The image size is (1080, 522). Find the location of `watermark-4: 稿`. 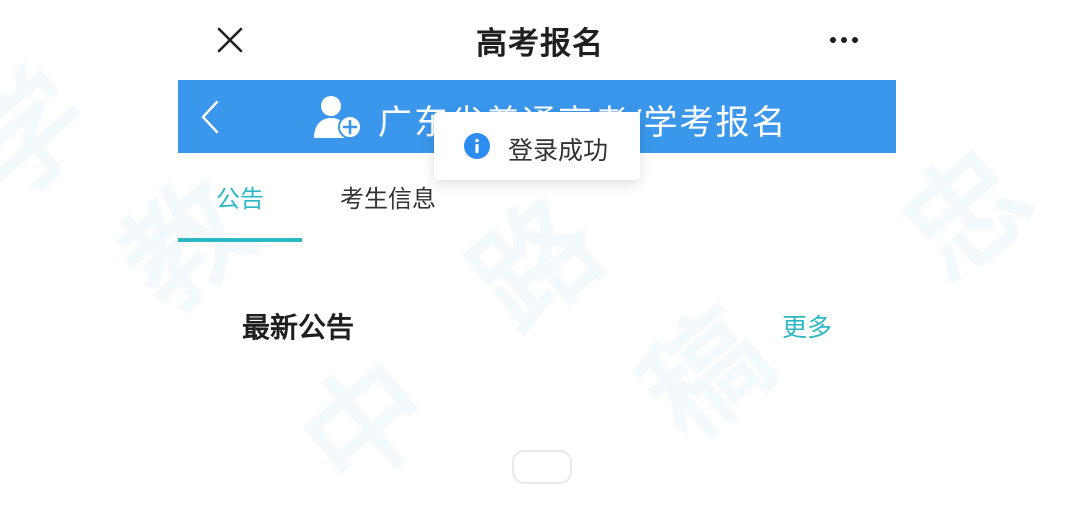

watermark-4: 稿 is located at coordinates (707, 376).